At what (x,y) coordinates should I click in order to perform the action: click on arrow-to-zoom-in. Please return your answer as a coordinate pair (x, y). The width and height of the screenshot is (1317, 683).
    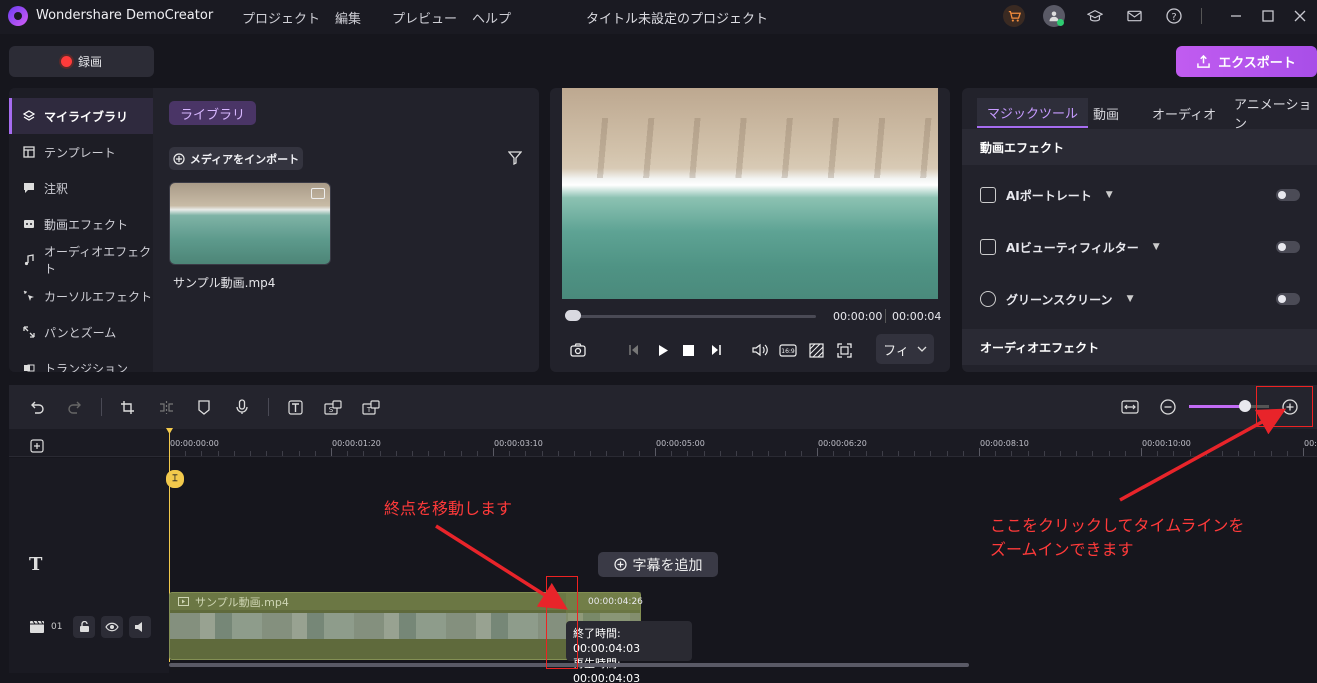
    Looking at the image, I should click on (1203, 455).